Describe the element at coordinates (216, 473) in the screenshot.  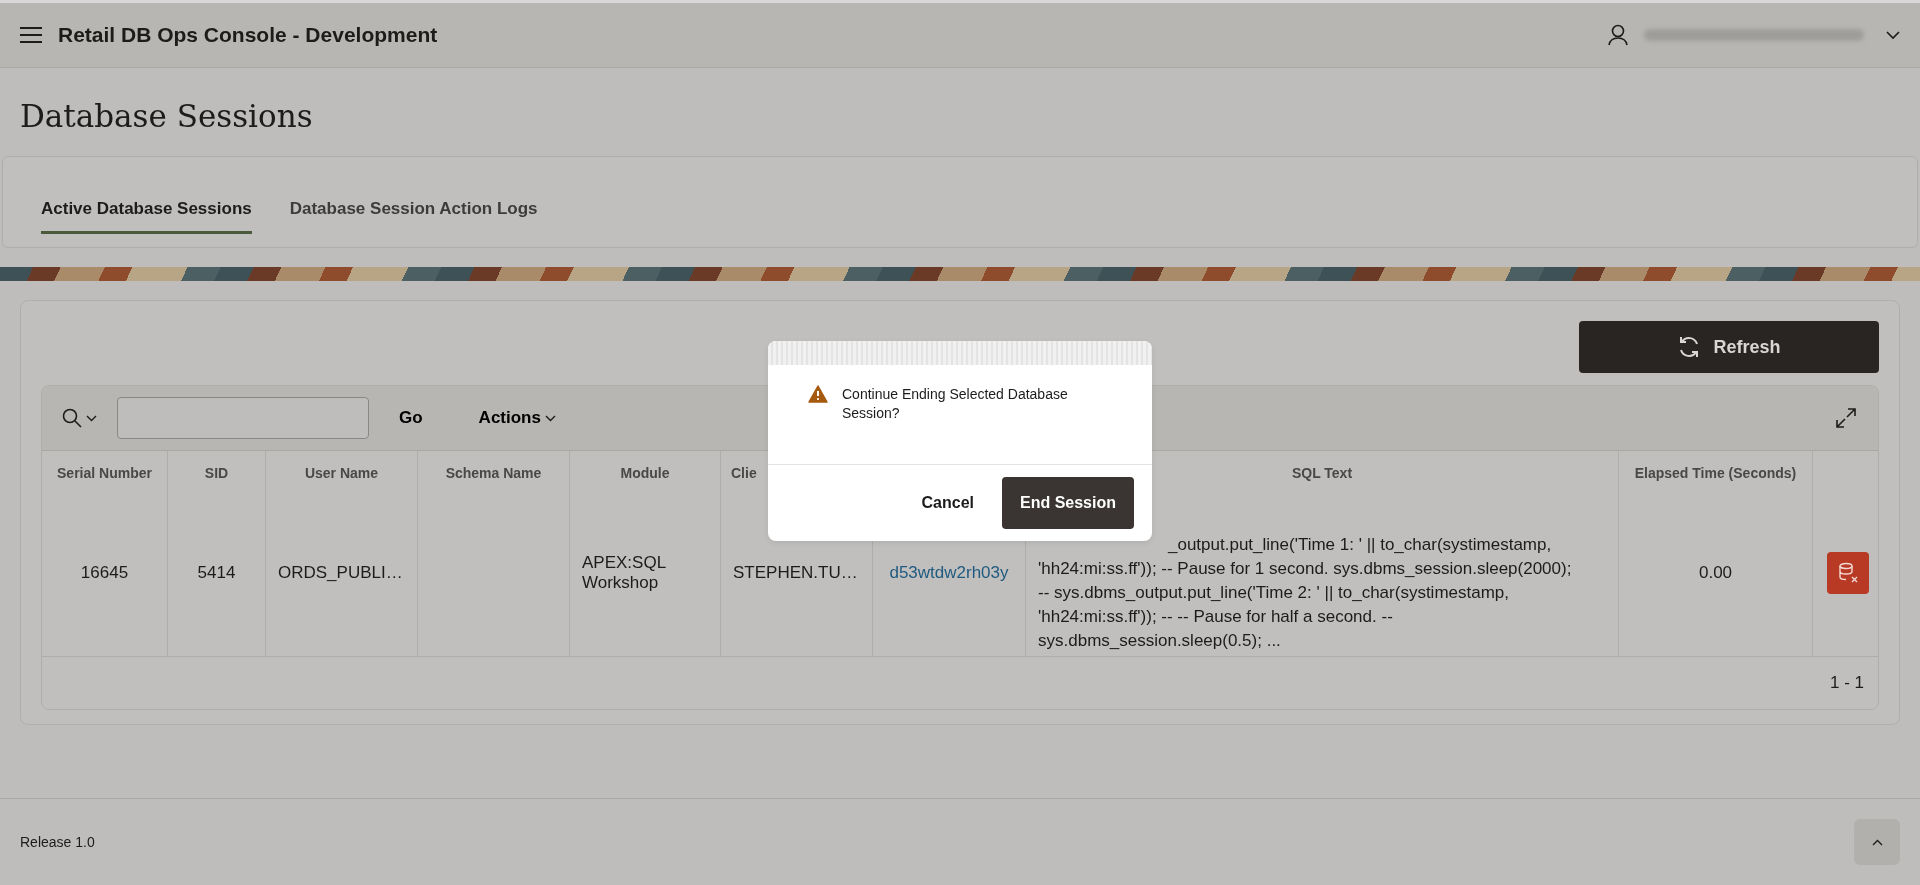
I see `column-header: SID` at that location.